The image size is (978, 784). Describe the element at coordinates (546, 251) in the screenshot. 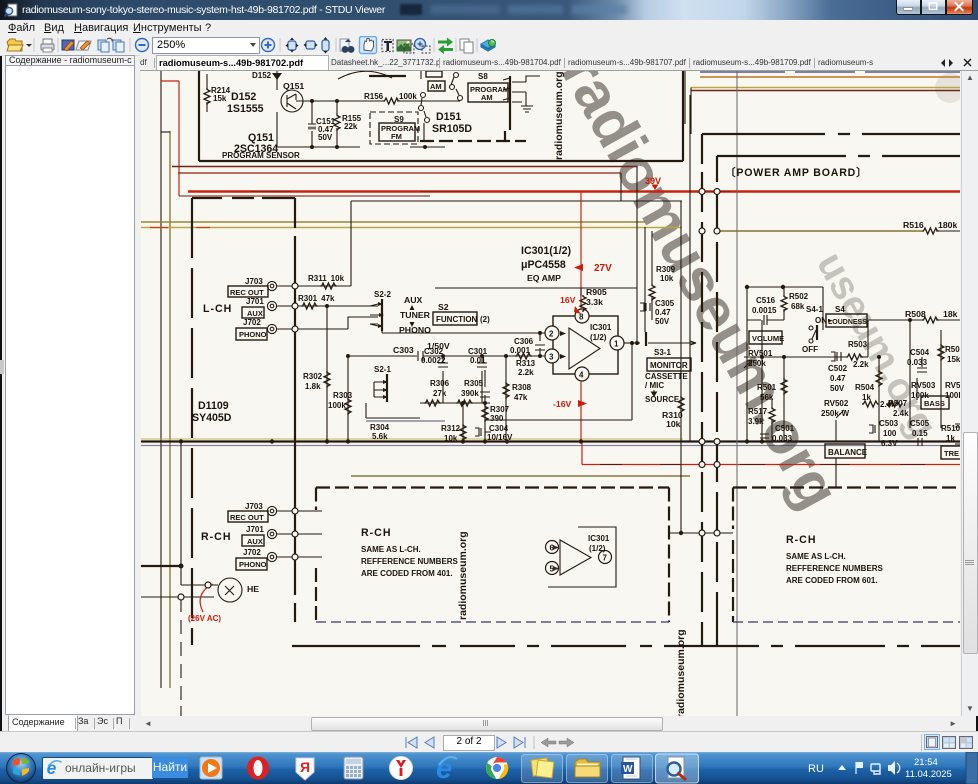

I see `svg-text: IC301(1/2)` at that location.